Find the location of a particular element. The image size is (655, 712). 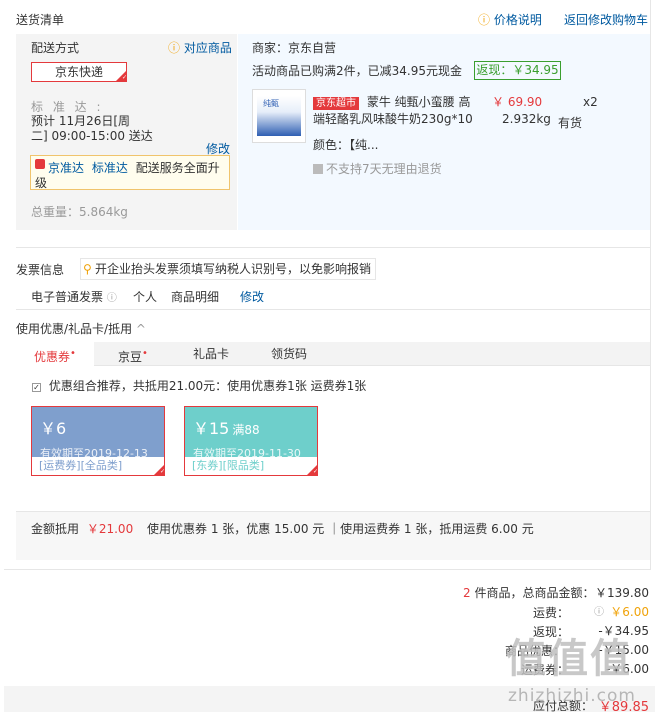

freight-amount: ￥6.00 is located at coordinates (629, 612).